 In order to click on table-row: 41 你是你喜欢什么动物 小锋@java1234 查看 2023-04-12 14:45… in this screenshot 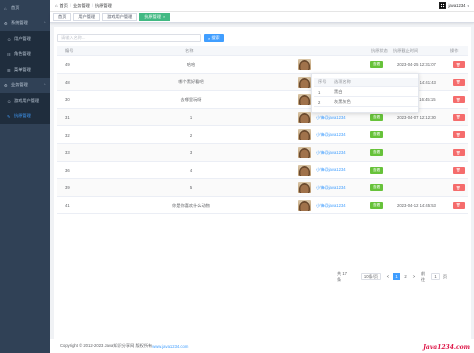, I will do `click(262, 206)`.